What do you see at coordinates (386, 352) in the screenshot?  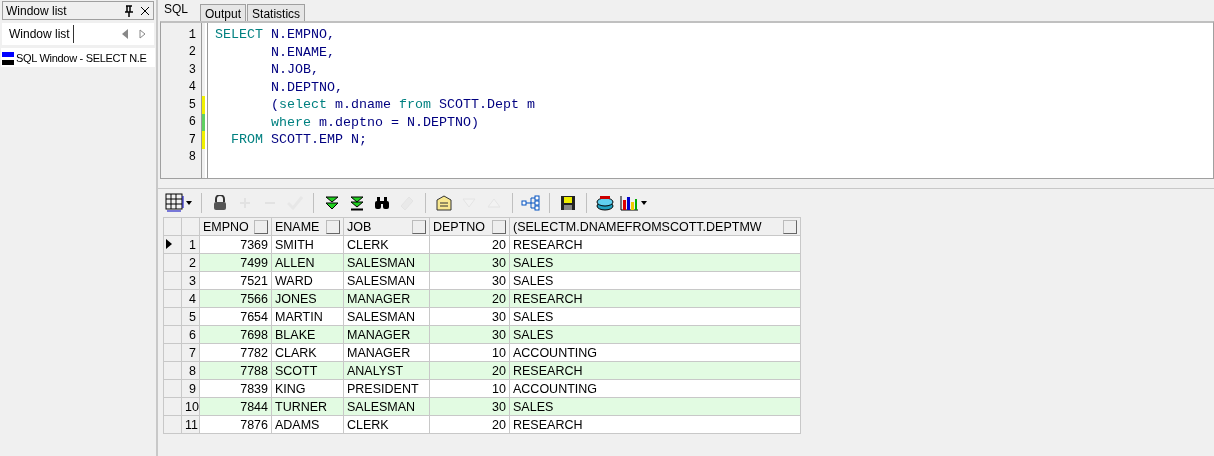 I see `table-cell: MANAGER` at bounding box center [386, 352].